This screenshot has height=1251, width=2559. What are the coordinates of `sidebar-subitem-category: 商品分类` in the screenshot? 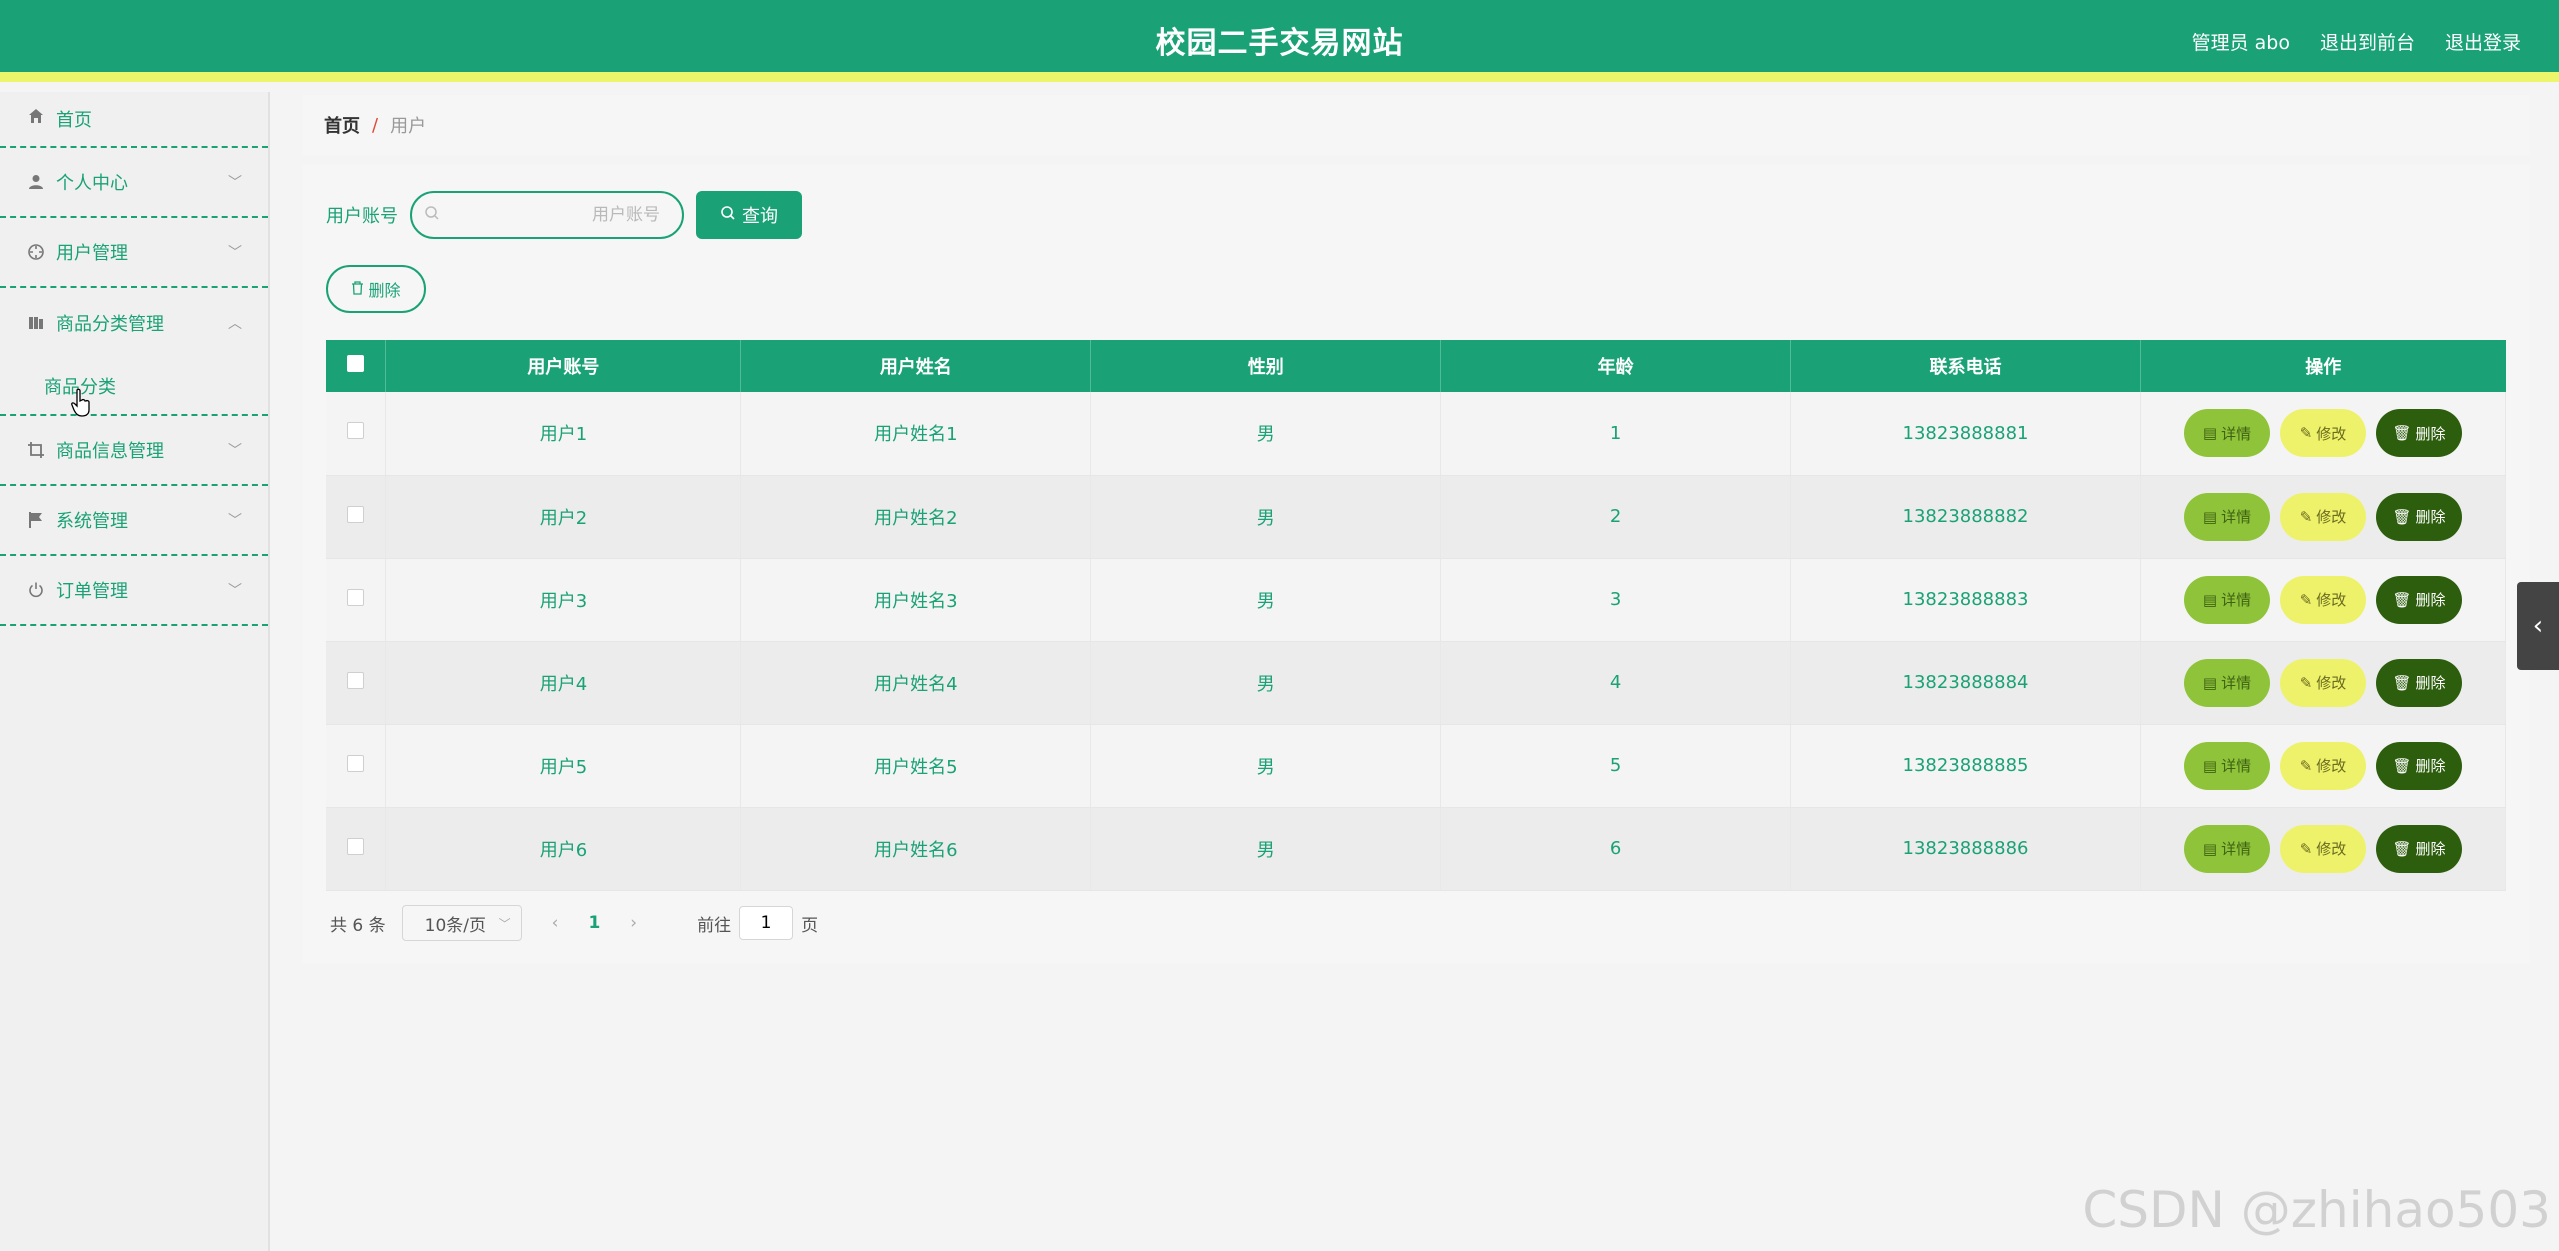 It's located at (134, 387).